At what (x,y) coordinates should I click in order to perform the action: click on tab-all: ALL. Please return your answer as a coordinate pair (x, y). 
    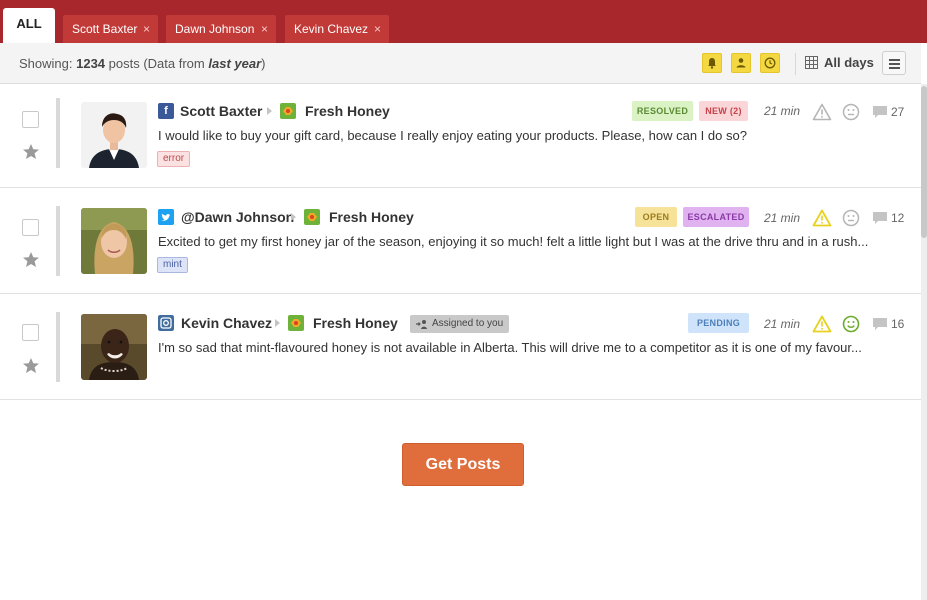
    Looking at the image, I should click on (29, 25).